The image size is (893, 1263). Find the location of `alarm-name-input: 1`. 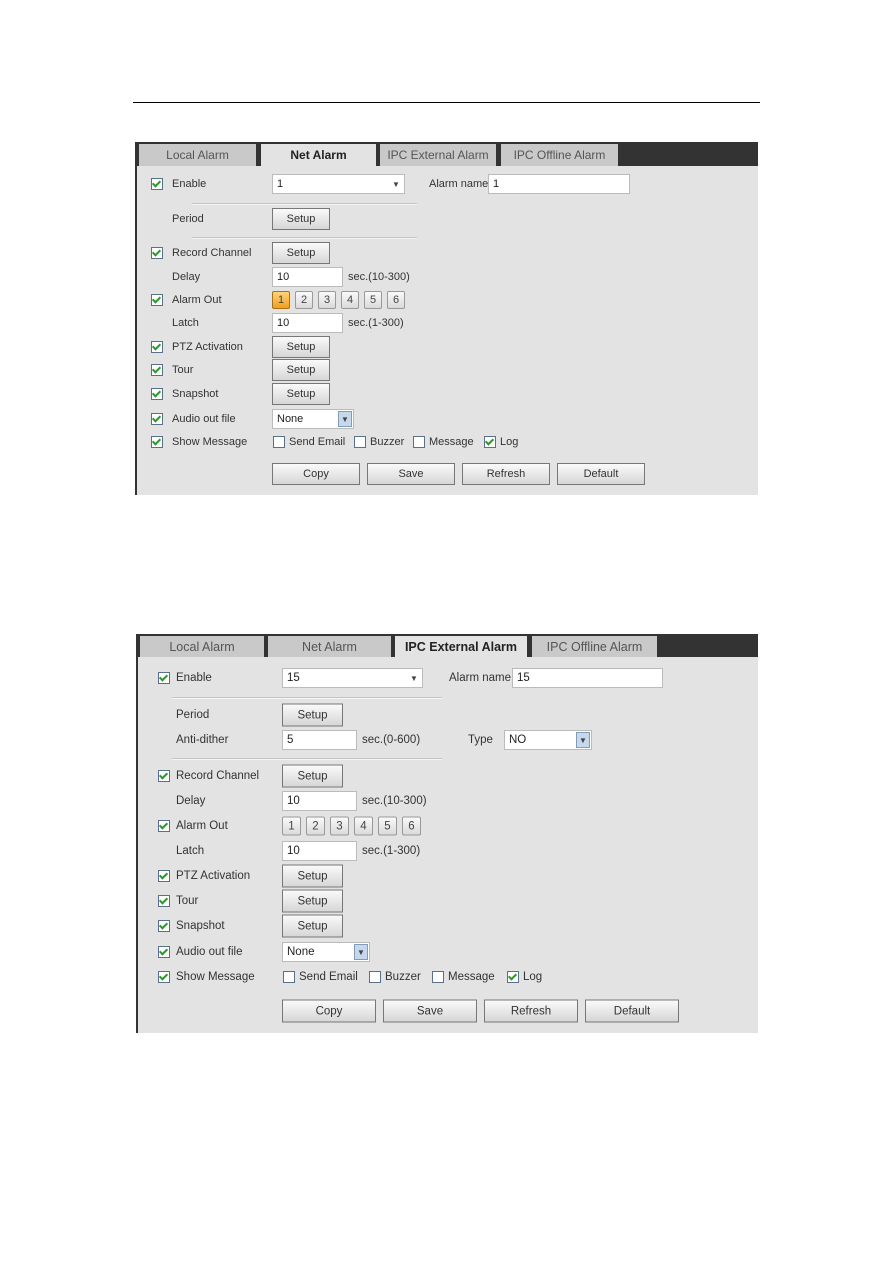

alarm-name-input: 1 is located at coordinates (559, 184).